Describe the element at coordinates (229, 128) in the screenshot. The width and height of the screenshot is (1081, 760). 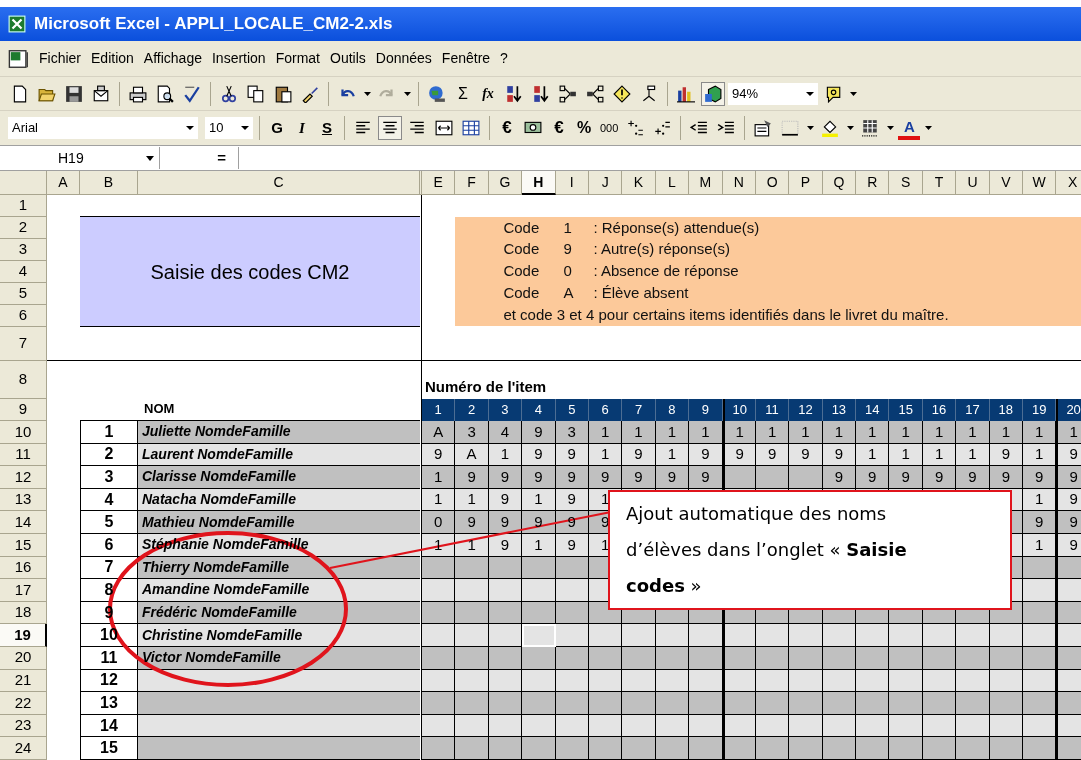
I see `font-size-field: 10` at that location.